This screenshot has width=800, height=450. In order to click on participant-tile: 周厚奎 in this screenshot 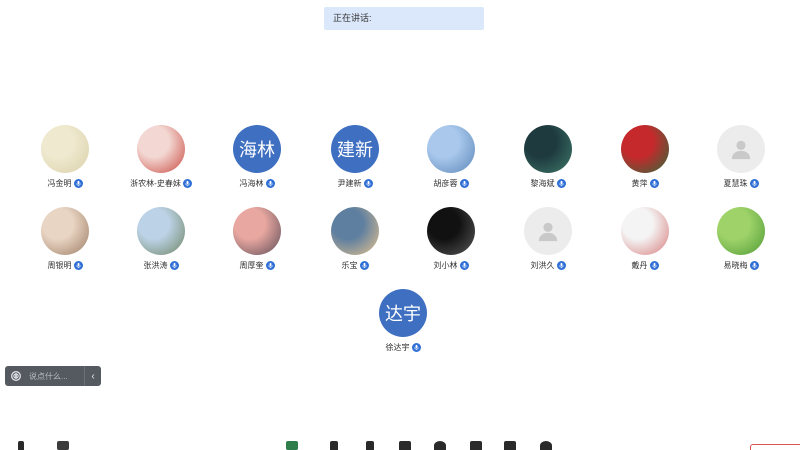, I will do `click(257, 242)`.